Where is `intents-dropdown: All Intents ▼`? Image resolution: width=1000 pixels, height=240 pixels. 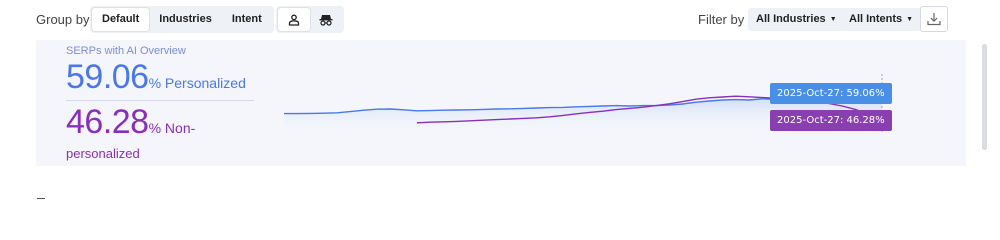
intents-dropdown: All Intents ▼ is located at coordinates (881, 19).